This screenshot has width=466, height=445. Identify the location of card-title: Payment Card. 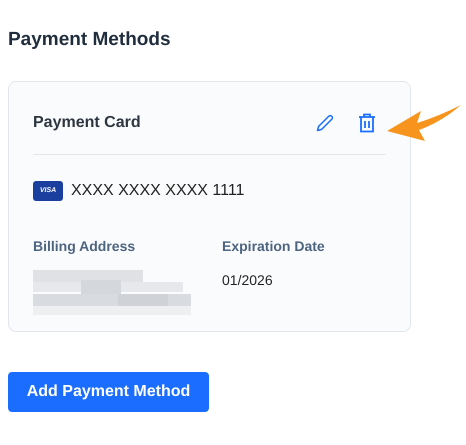
(87, 123).